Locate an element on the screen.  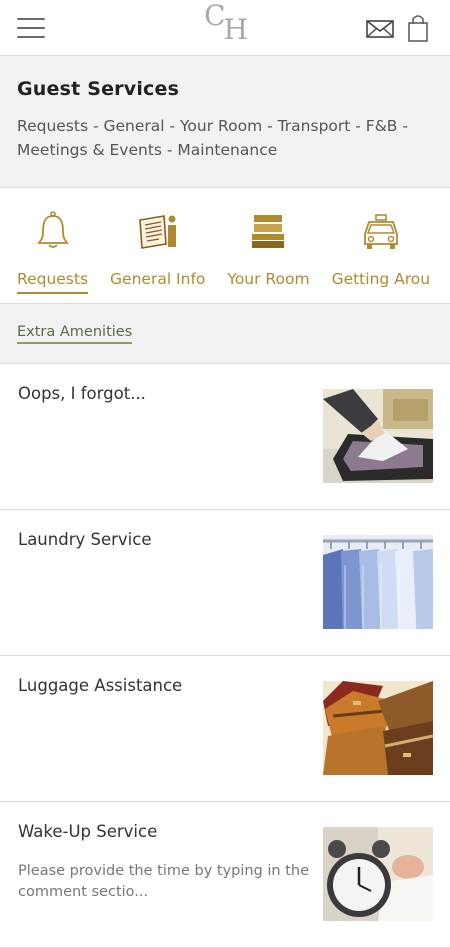
bed-icon is located at coordinates (268, 231).